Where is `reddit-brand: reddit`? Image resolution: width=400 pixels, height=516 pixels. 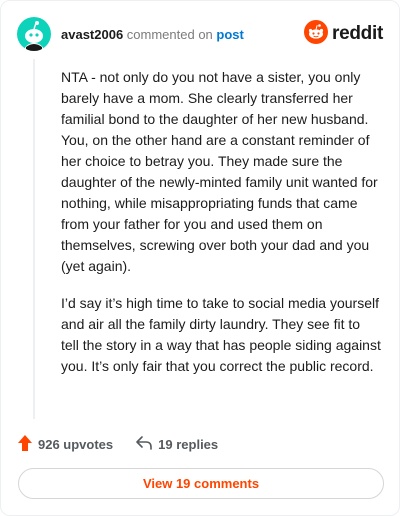
reddit-brand: reddit is located at coordinates (343, 34).